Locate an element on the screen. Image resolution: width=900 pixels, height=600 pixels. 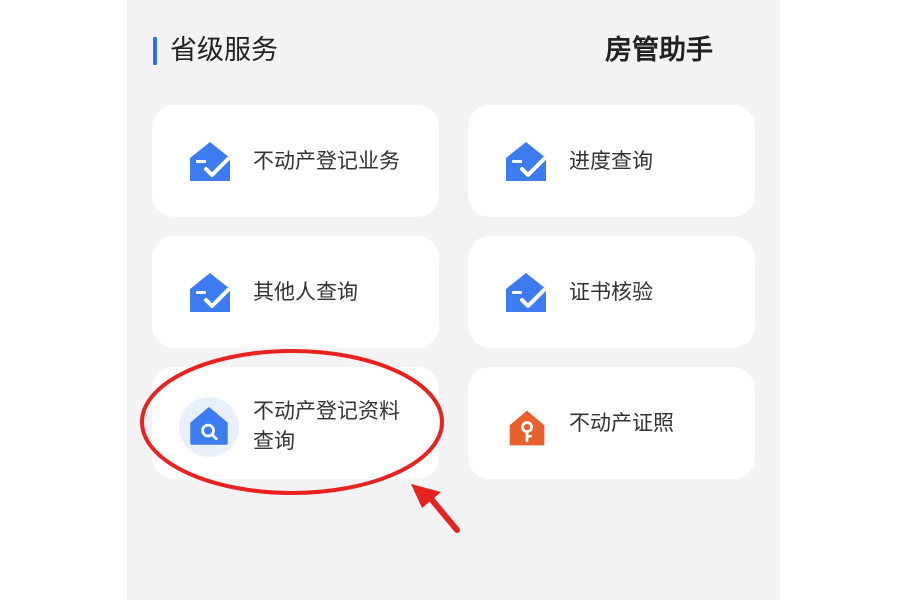
card-label: 其他人查询 is located at coordinates (305, 292).